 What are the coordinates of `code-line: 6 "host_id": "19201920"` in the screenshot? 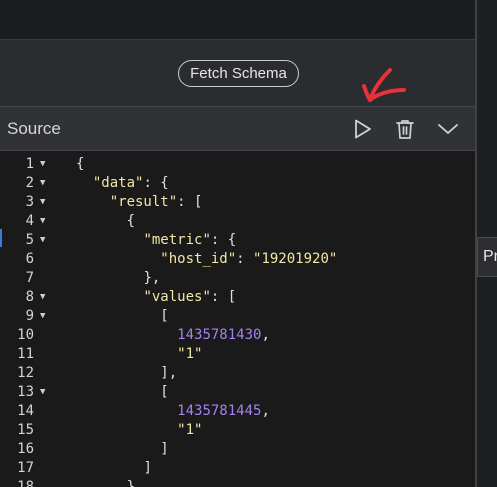 It's located at (237, 259).